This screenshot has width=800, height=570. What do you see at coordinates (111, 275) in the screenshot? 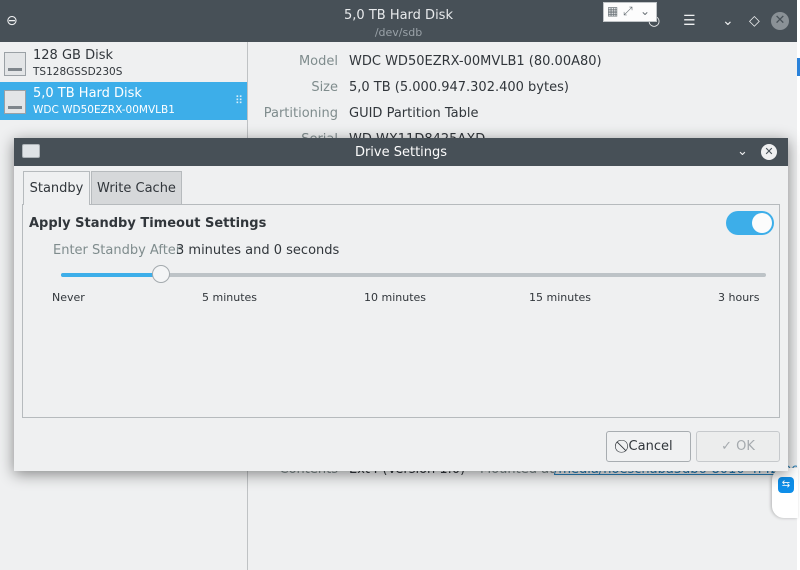
I see `slider-fill` at bounding box center [111, 275].